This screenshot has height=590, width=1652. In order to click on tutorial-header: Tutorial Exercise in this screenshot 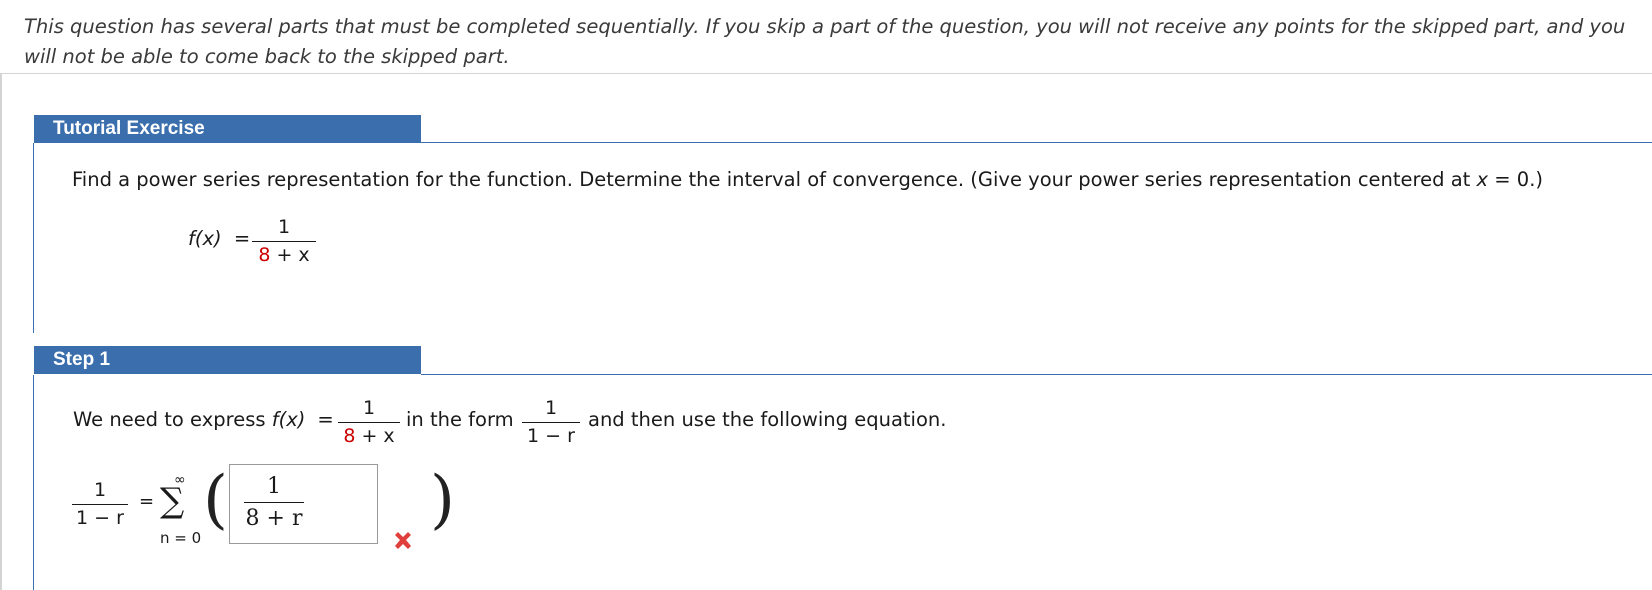, I will do `click(227, 129)`.